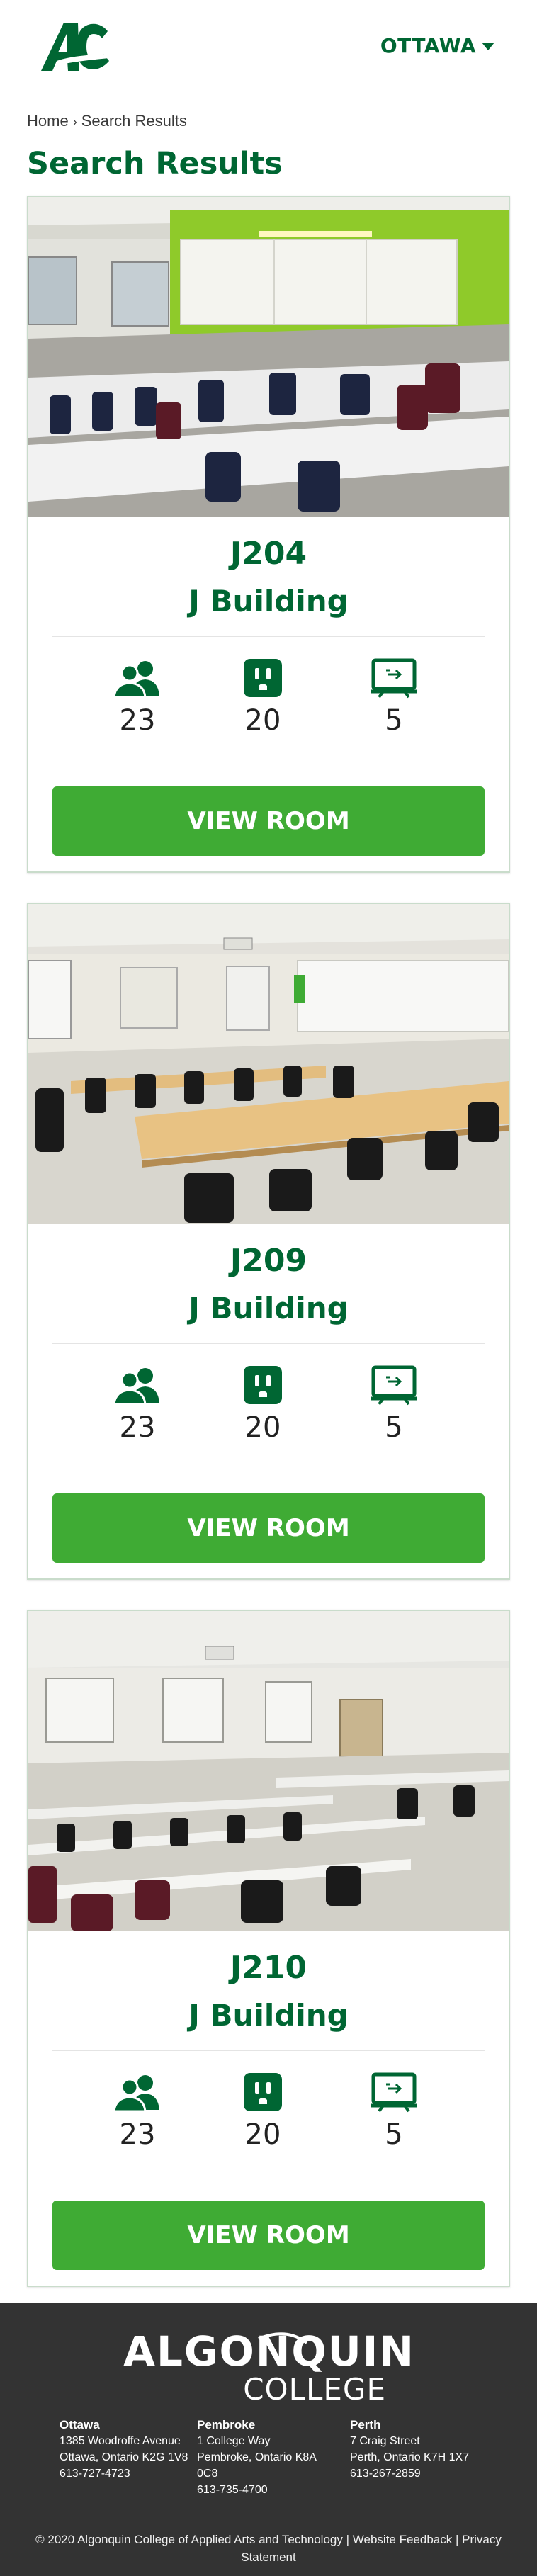 This screenshot has width=537, height=2576. I want to click on breadcrumb-current: Search Results, so click(134, 121).